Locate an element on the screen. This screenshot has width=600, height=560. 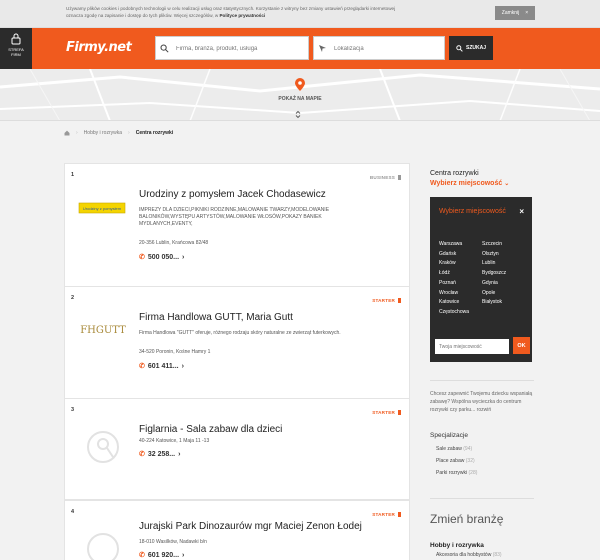
company-logo: Urodziny z pomysłem is located at coordinates (102, 208).